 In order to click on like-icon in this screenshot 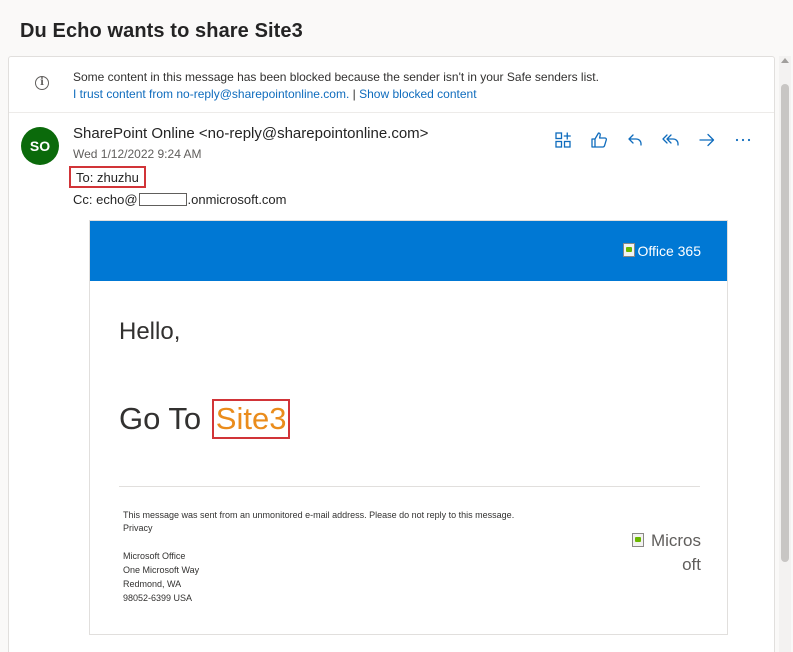, I will do `click(599, 140)`.